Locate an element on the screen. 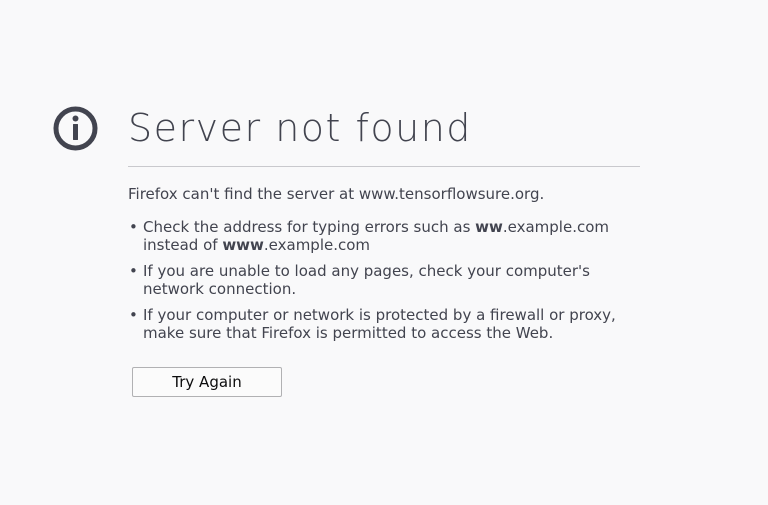  try-again-button: Try Again is located at coordinates (207, 382).